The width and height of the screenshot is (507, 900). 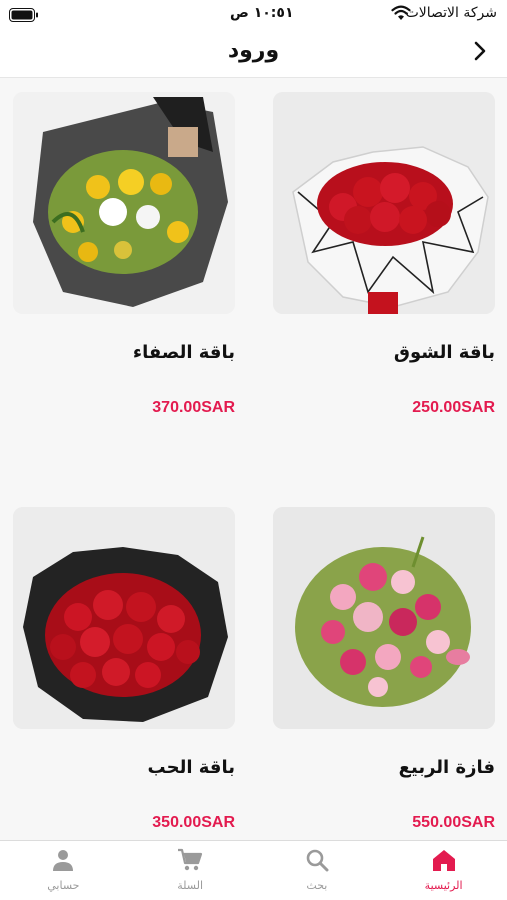 What do you see at coordinates (193, 822) in the screenshot?
I see `product-price: 350.00SAR` at bounding box center [193, 822].